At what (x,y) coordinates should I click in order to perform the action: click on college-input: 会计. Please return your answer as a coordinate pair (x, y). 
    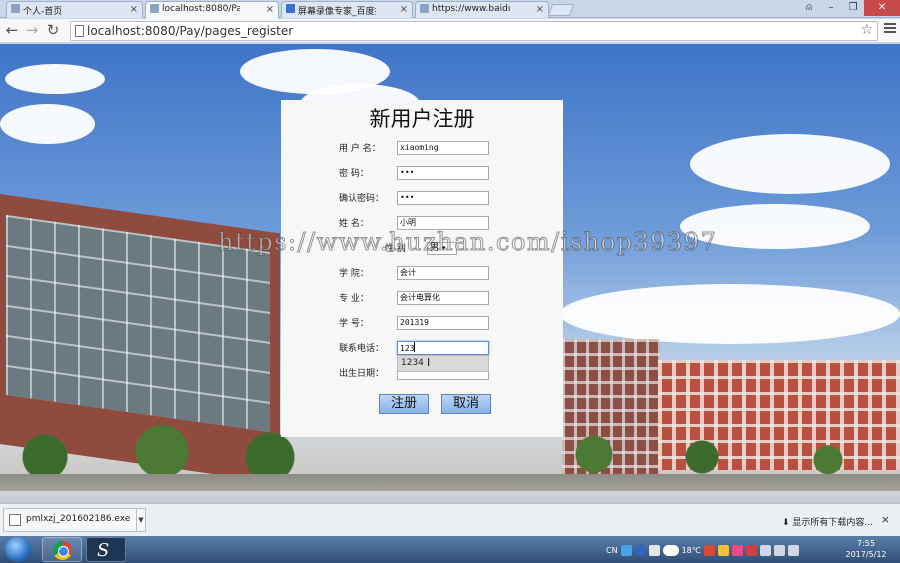
    Looking at the image, I should click on (443, 273).